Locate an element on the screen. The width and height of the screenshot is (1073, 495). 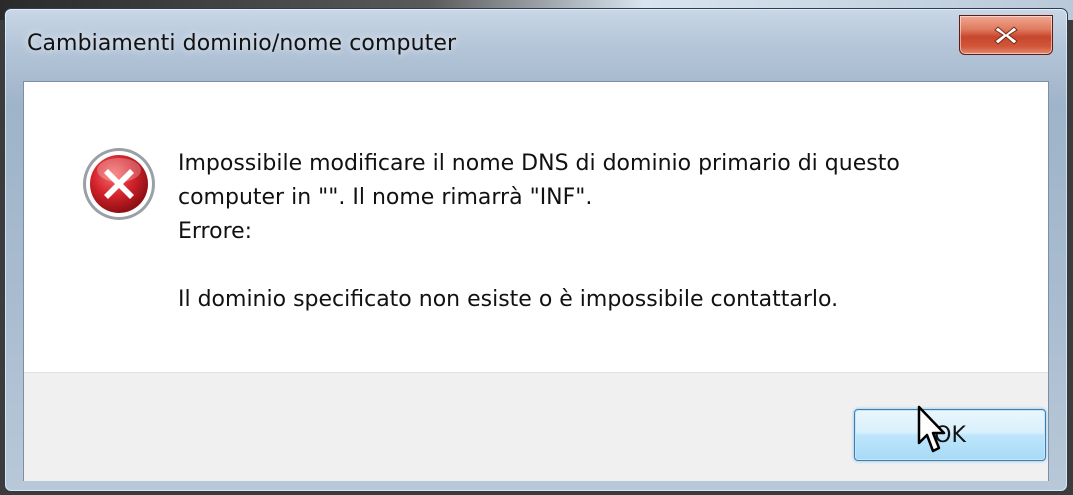
message-line: Errore: is located at coordinates (215, 231).